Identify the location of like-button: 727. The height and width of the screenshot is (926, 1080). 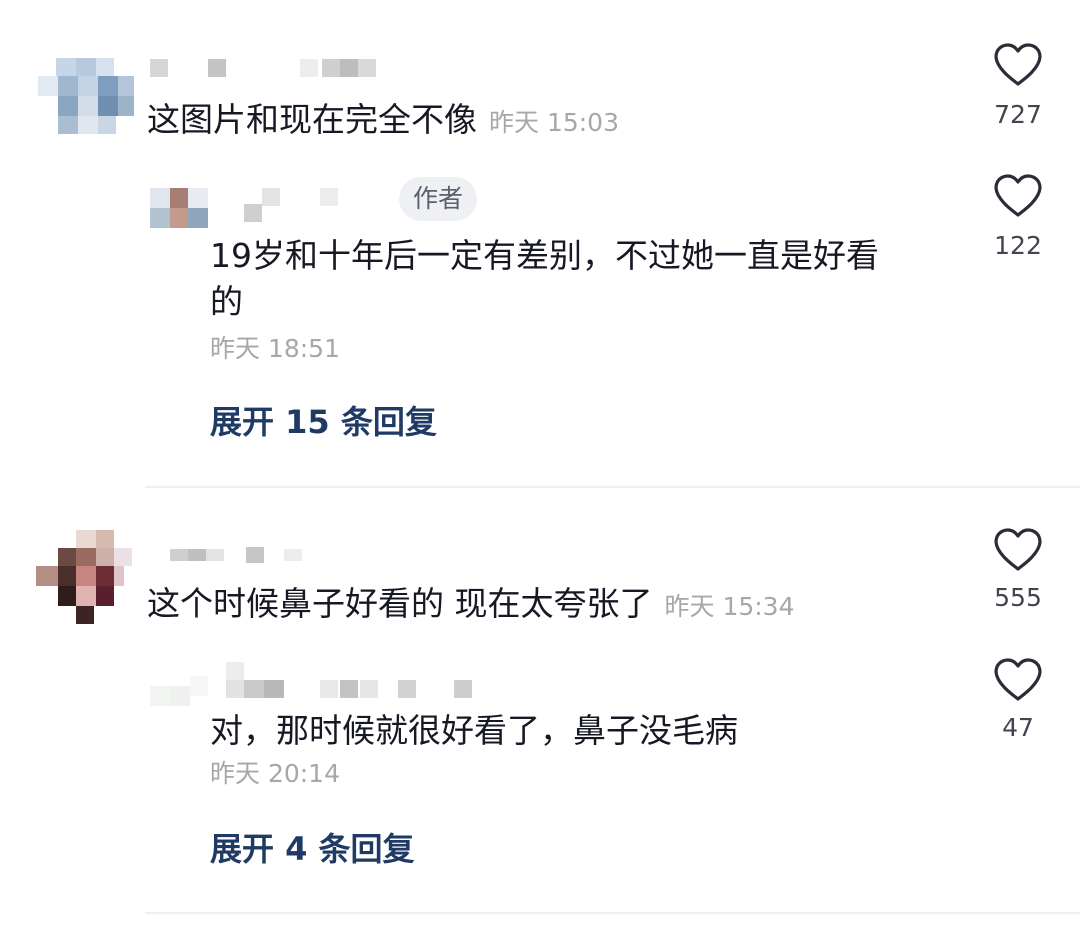
(1018, 86).